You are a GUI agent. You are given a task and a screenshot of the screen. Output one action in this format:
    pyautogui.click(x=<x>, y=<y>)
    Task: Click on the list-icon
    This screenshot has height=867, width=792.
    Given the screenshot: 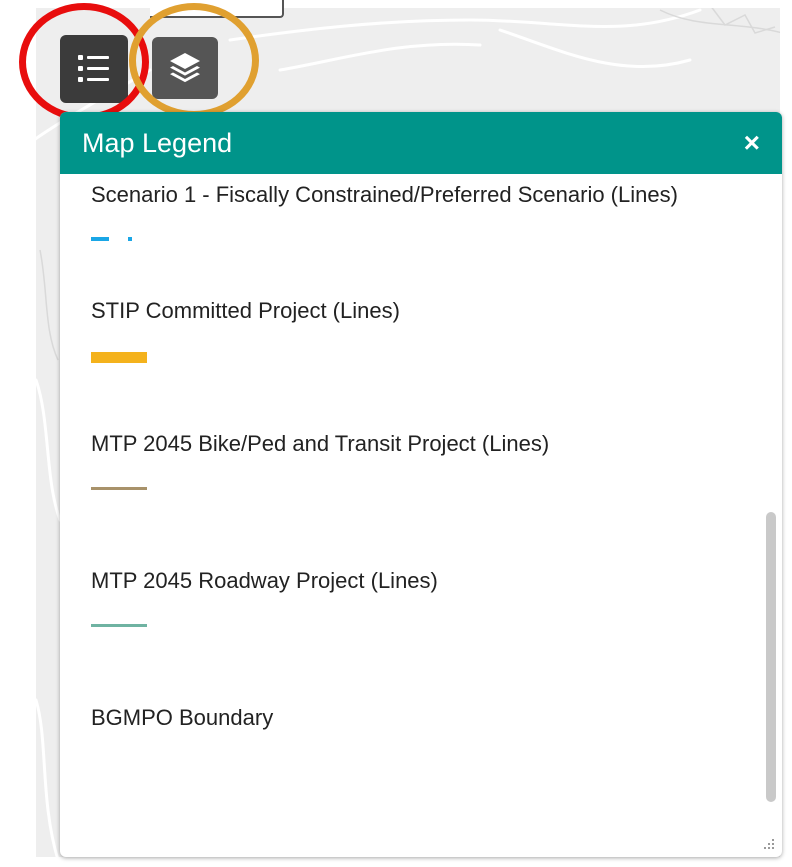 What is the action you would take?
    pyautogui.click(x=93, y=68)
    